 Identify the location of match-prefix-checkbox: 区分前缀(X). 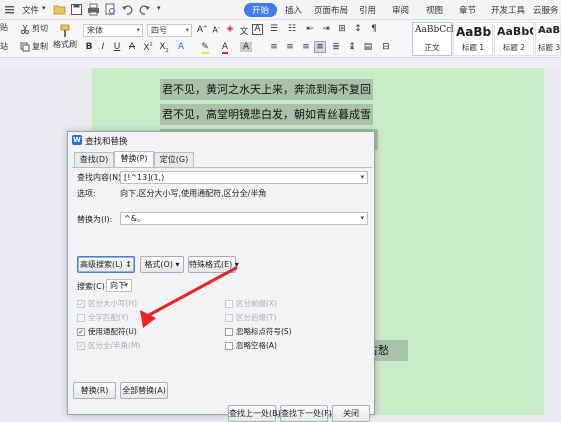
(251, 303).